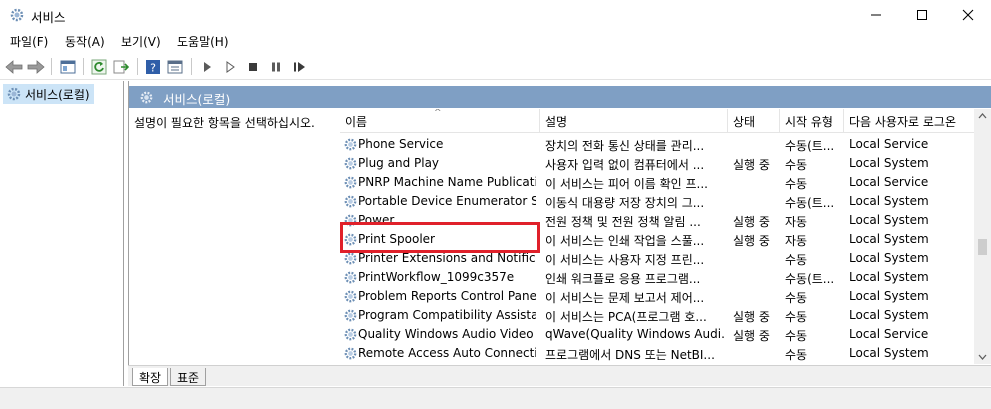 This screenshot has height=409, width=991. I want to click on column-header-status: 상태, so click(754, 121).